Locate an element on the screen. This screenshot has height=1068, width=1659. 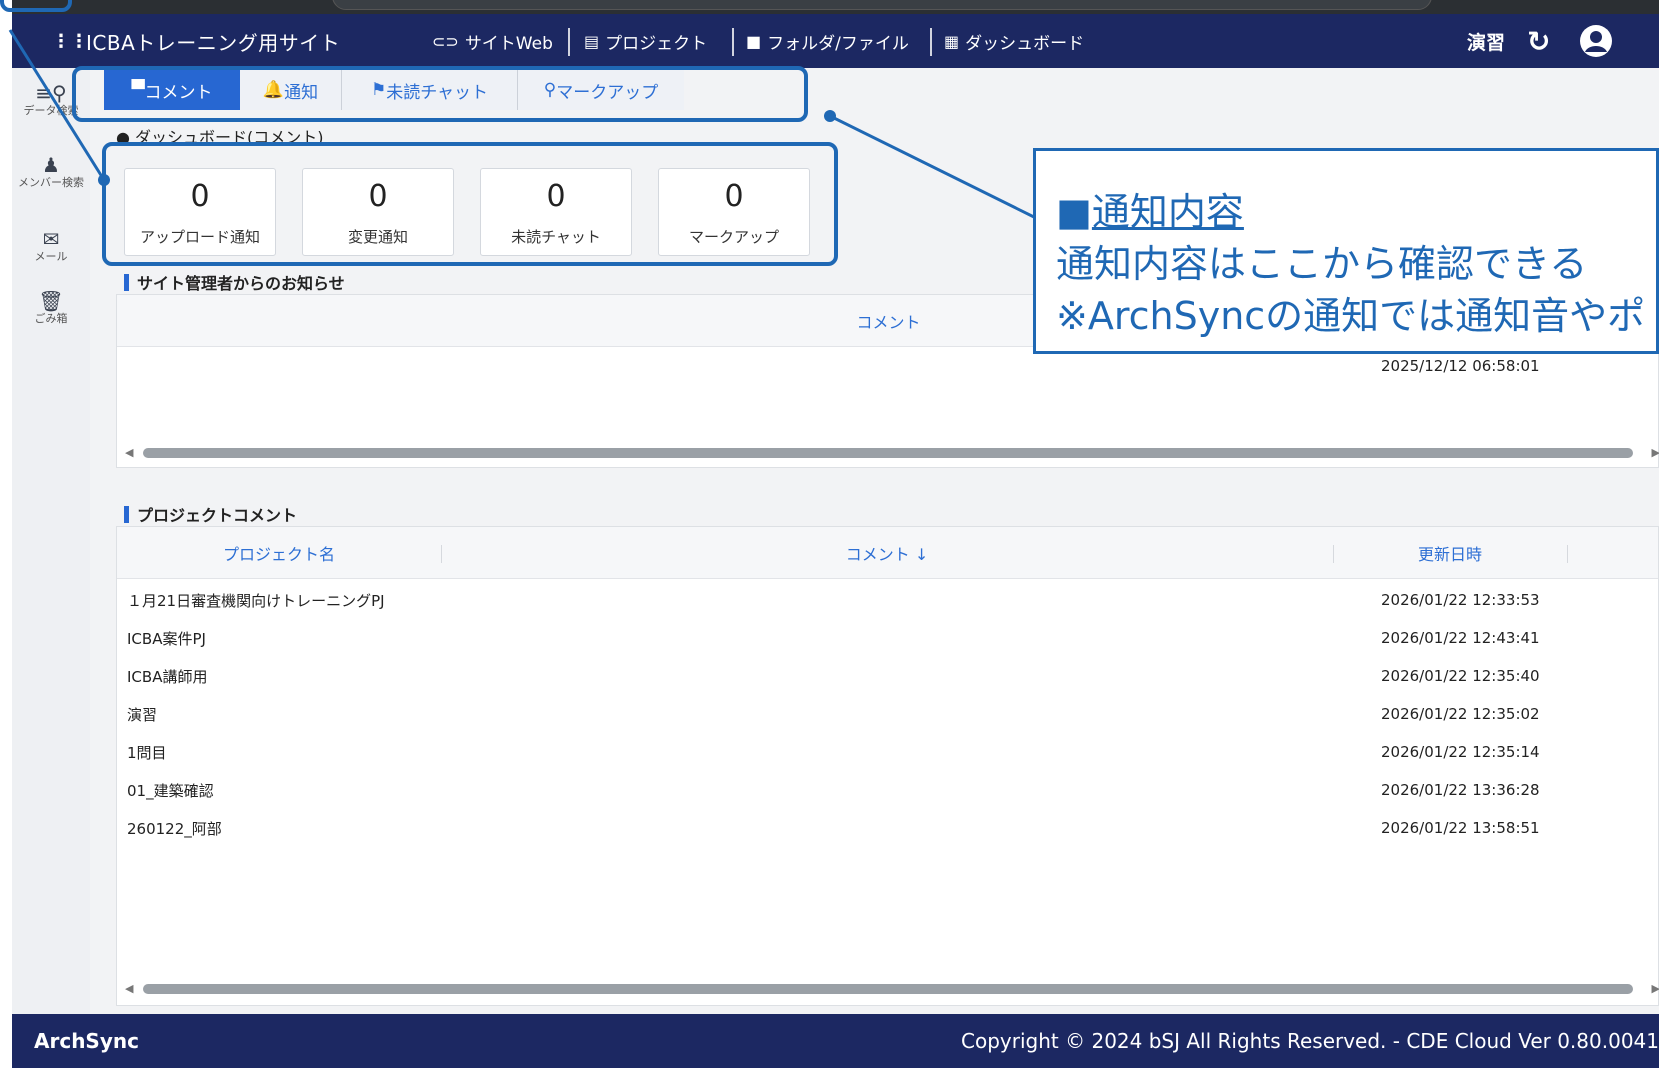
column-header-project-name: プロジェクト名 is located at coordinates (279, 553).